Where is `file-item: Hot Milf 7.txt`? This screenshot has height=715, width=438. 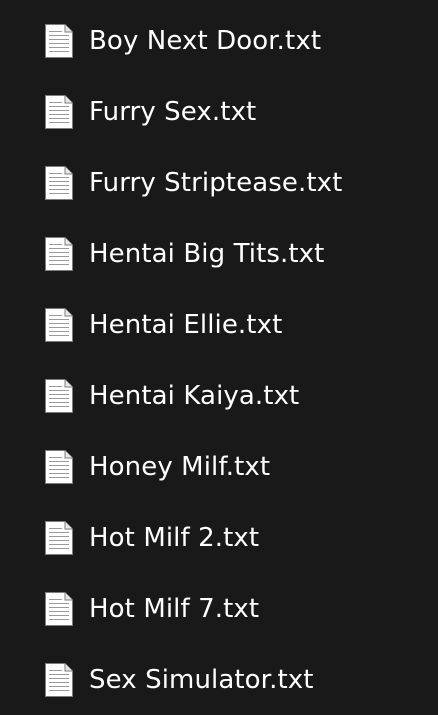
file-item: Hot Milf 7.txt is located at coordinates (219, 608).